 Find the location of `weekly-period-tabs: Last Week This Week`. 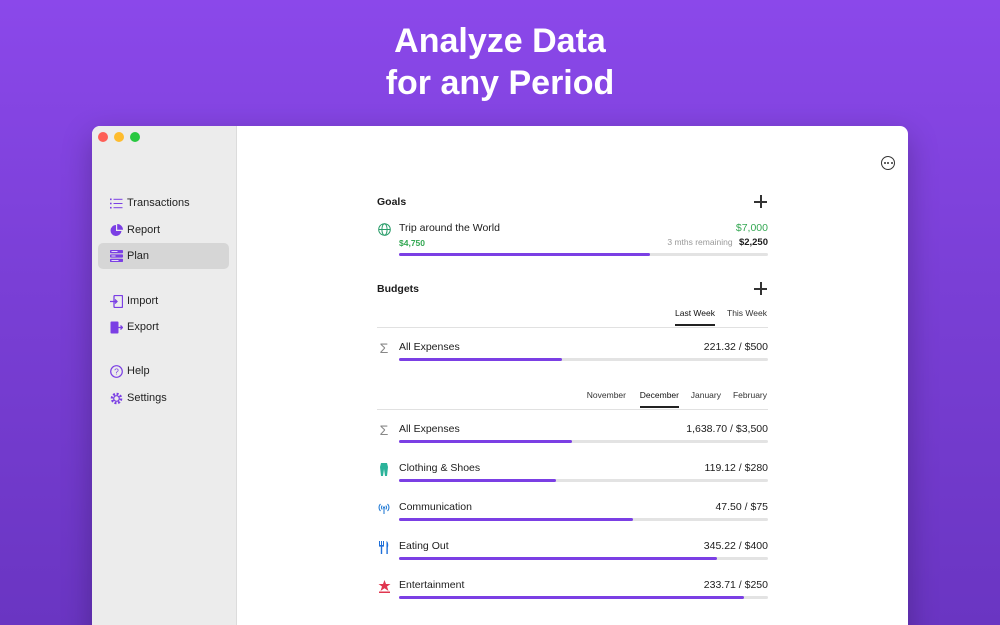

weekly-period-tabs: Last Week This Week is located at coordinates (572, 318).